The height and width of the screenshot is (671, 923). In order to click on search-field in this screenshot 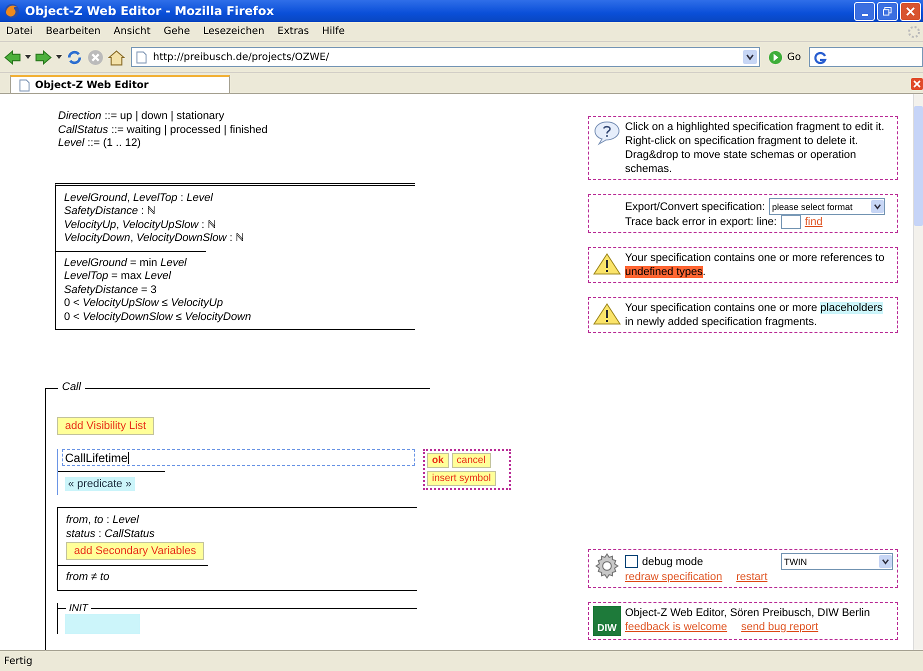, I will do `click(866, 57)`.